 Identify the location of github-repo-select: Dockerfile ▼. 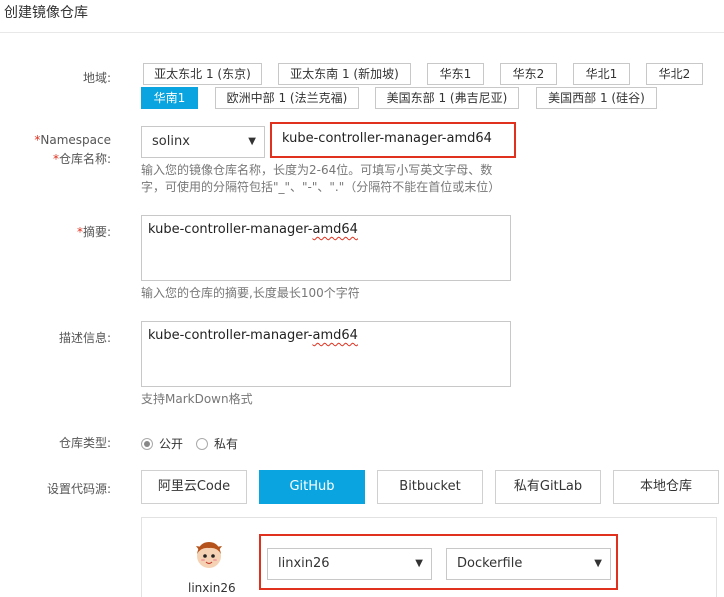
(528, 564).